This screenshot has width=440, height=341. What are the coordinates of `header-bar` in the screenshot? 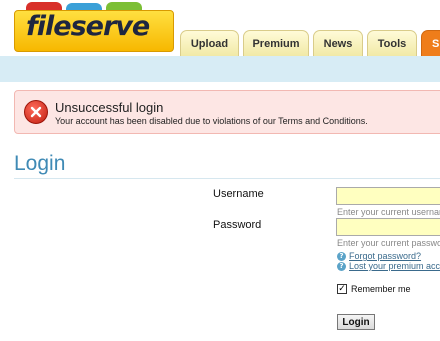 It's located at (220, 69).